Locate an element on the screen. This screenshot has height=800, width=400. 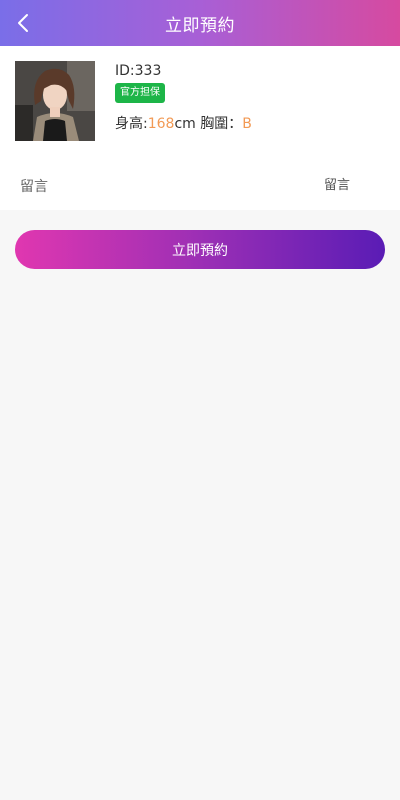
message-label: 留言 is located at coordinates (34, 187).